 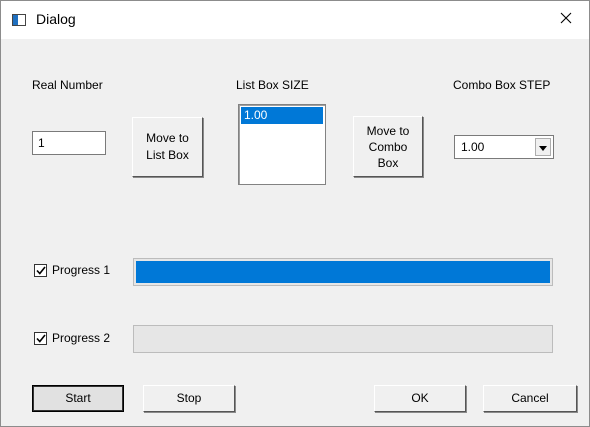 I want to click on progress2-checkbox, so click(x=40, y=338).